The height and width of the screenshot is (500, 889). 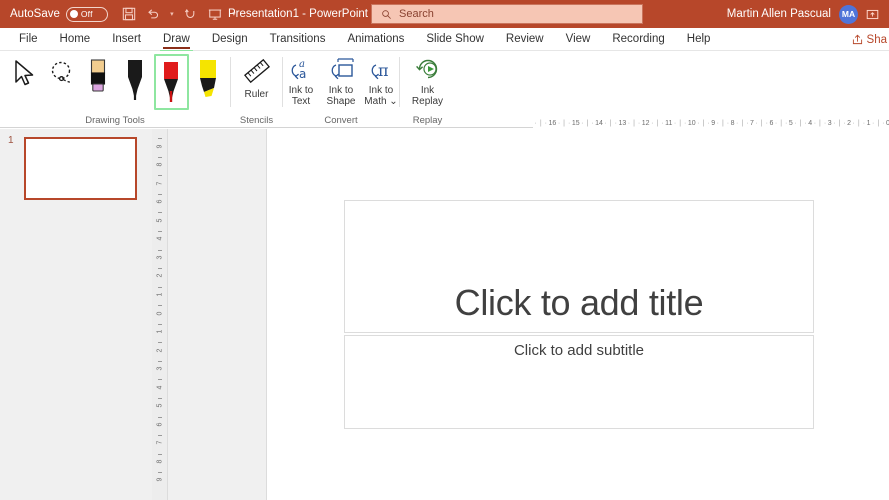 I want to click on ink-to-shape-button: Ink to Shape, so click(x=341, y=82).